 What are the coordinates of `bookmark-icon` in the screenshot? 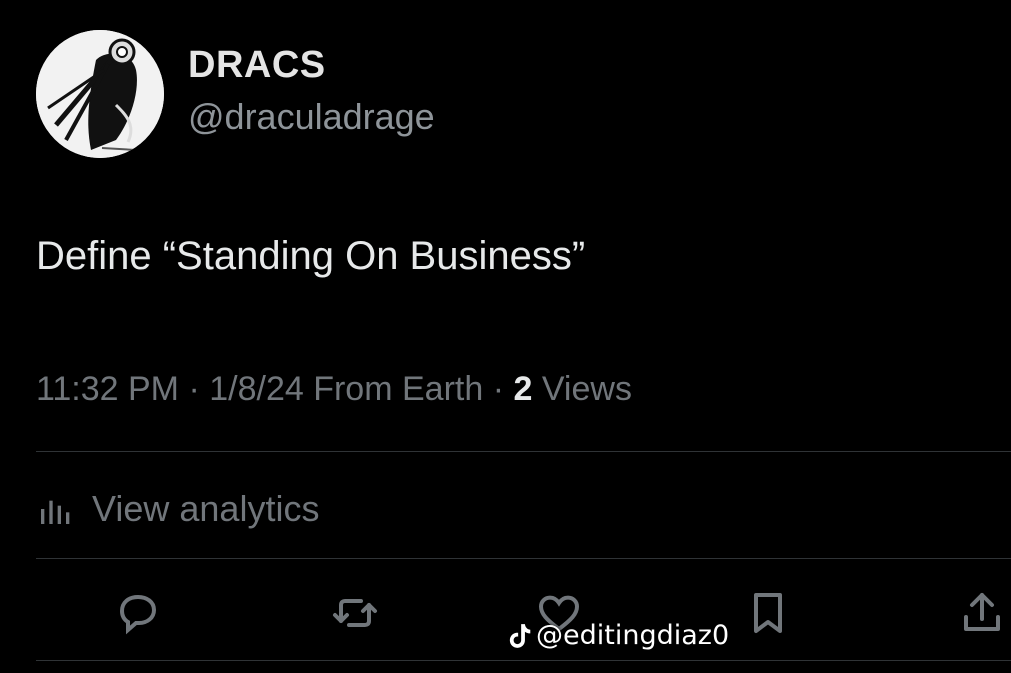 It's located at (768, 613).